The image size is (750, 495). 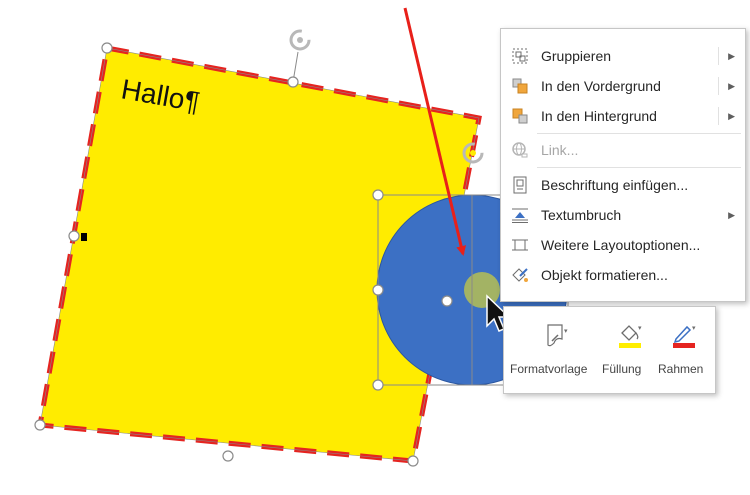 I want to click on pen-outline-icon: ▾, so click(x=684, y=336).